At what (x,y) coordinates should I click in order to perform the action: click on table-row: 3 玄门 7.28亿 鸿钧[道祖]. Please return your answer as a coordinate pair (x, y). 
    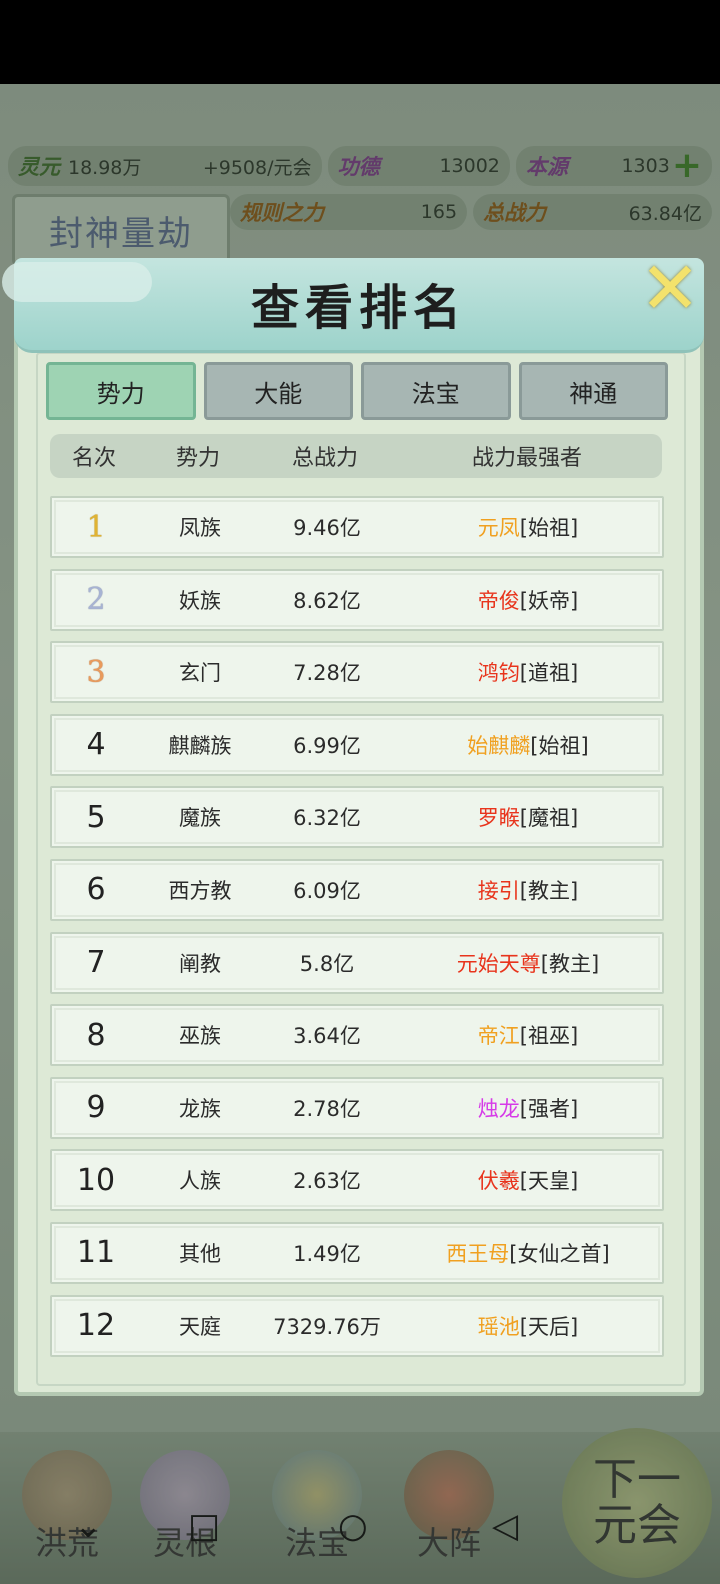
    Looking at the image, I should click on (357, 672).